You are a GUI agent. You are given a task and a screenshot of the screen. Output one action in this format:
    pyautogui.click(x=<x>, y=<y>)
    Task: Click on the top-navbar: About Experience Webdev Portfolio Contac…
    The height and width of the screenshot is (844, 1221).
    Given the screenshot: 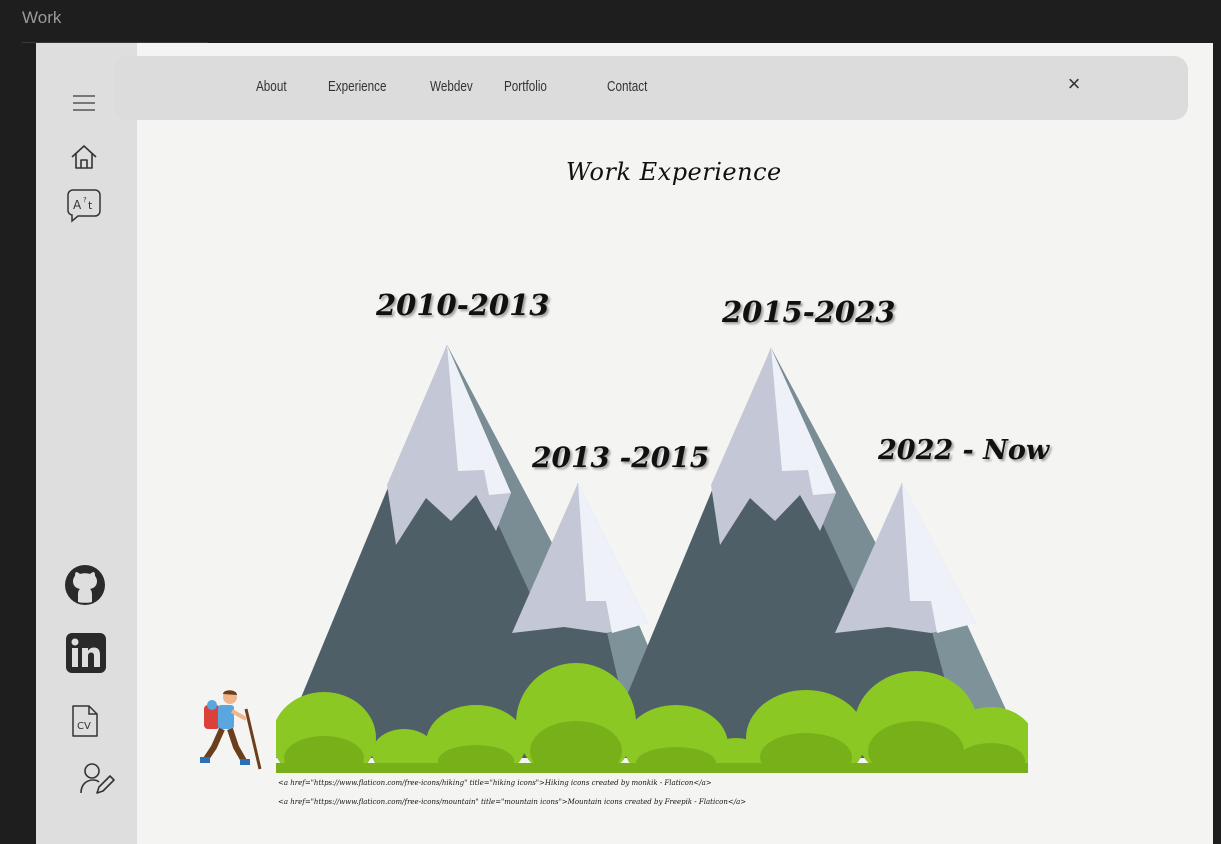 What is the action you would take?
    pyautogui.click(x=651, y=88)
    